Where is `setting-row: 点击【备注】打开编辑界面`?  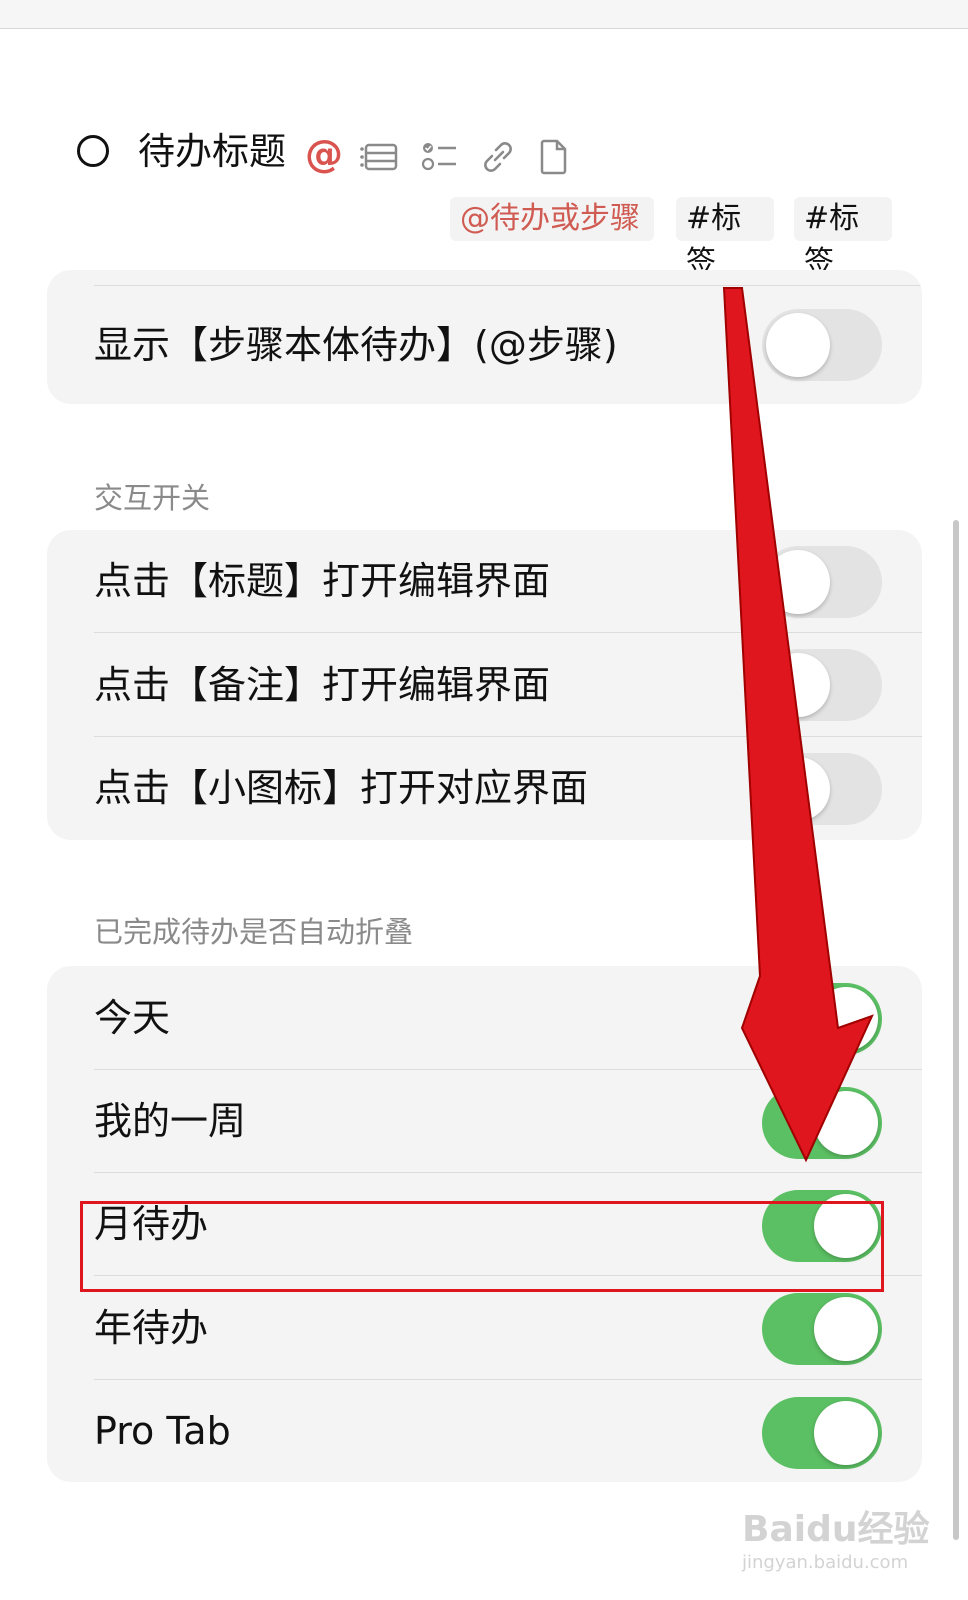 setting-row: 点击【备注】打开编辑界面 is located at coordinates (484, 685).